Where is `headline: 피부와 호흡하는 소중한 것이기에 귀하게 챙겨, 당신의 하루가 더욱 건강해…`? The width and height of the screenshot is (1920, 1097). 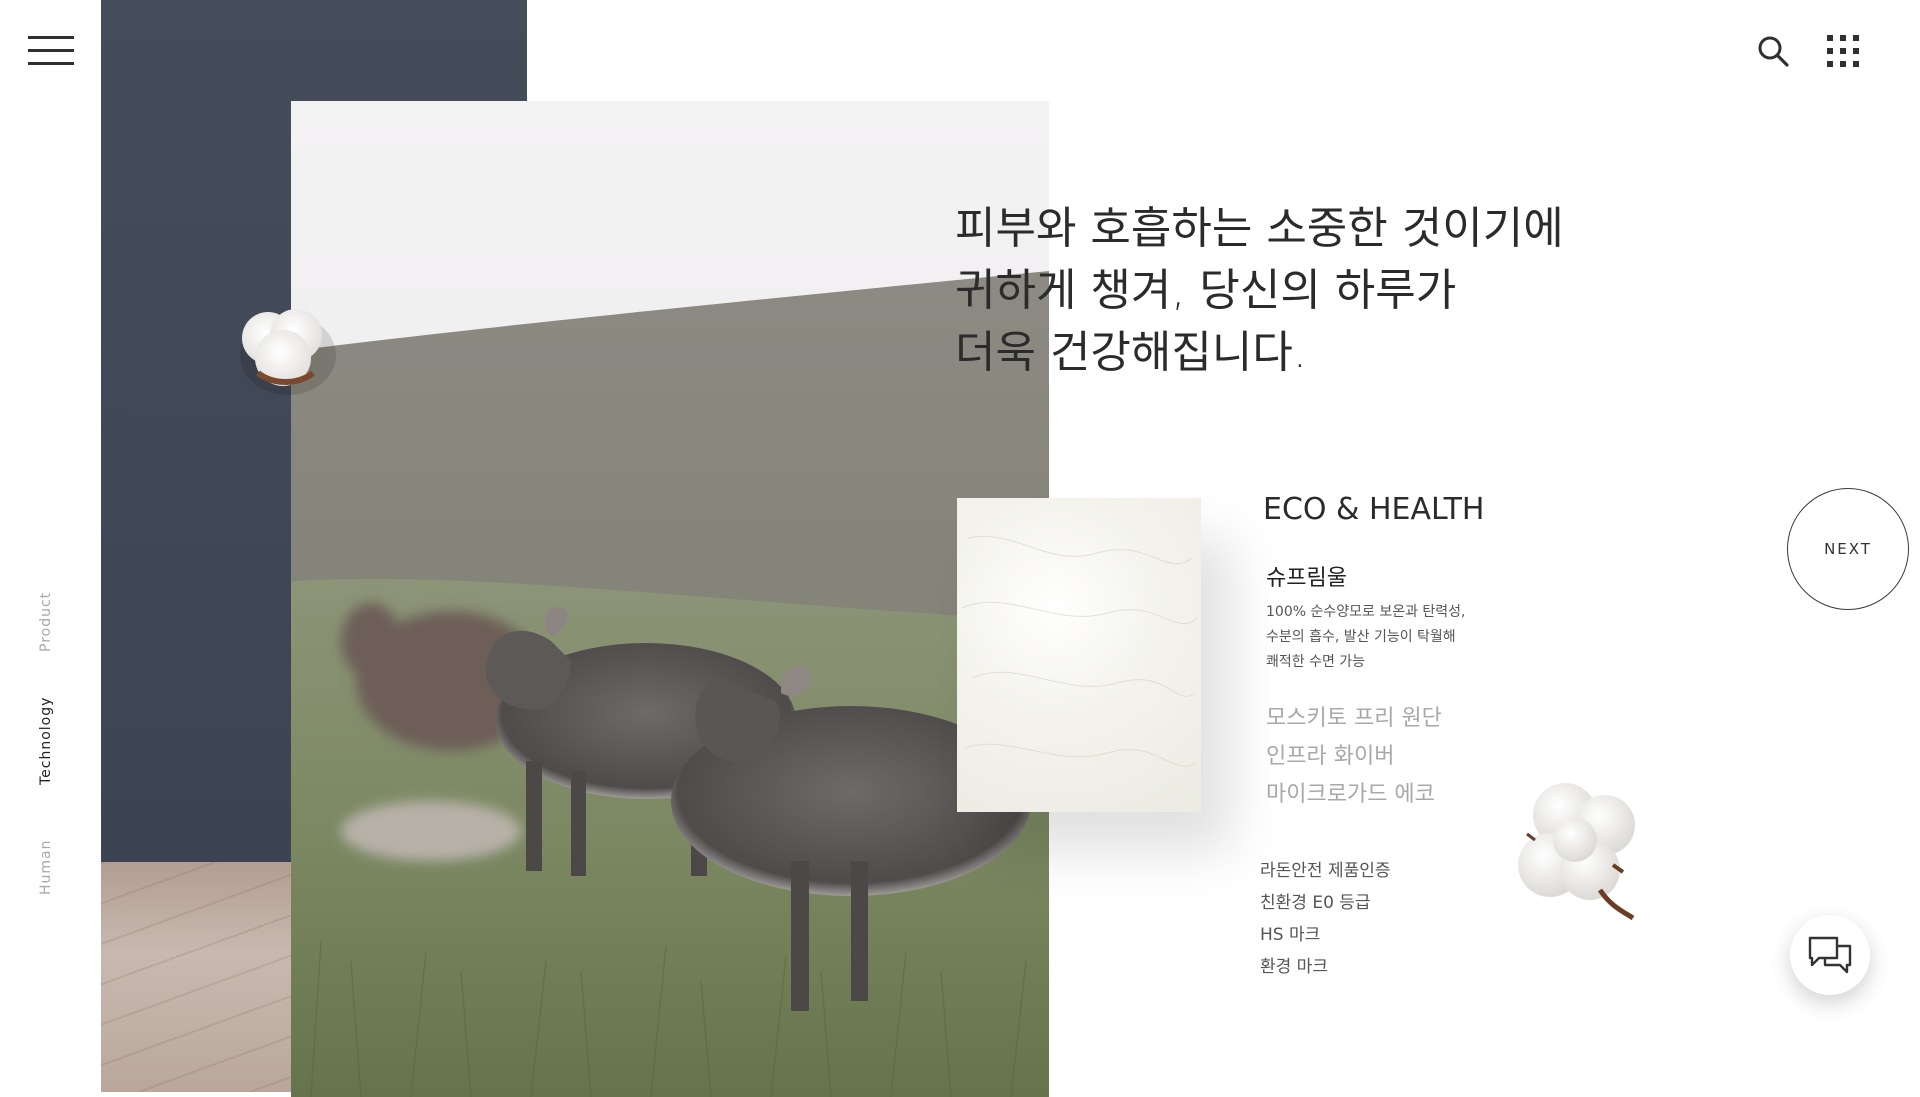 headline: 피부와 호흡하는 소중한 것이기에 귀하게 챙겨, 당신의 하루가 더욱 건강해… is located at coordinates (1305, 291).